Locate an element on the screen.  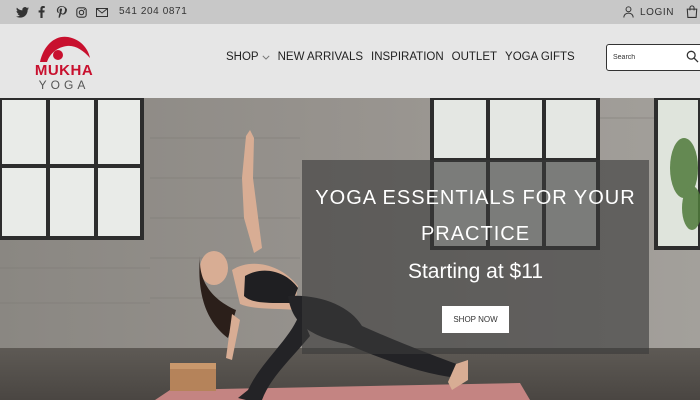
shopping-bag-icon is located at coordinates (692, 14).